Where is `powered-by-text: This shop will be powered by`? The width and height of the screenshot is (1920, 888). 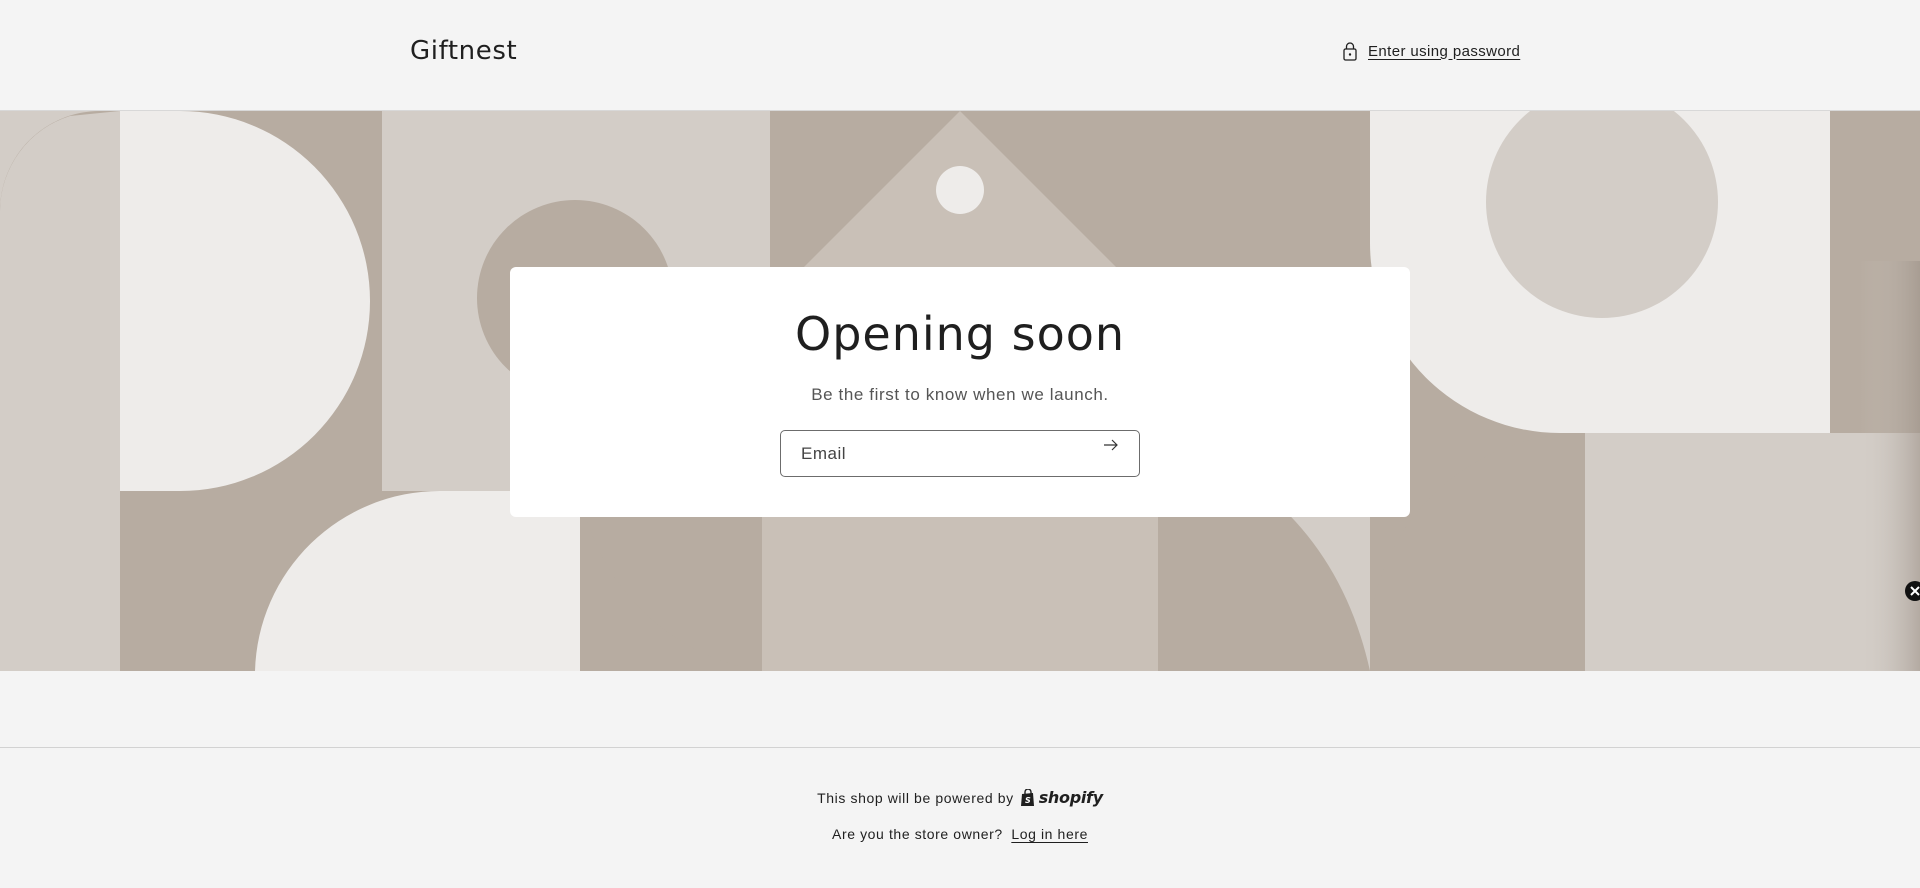
powered-by-text: This shop will be powered by is located at coordinates (915, 797).